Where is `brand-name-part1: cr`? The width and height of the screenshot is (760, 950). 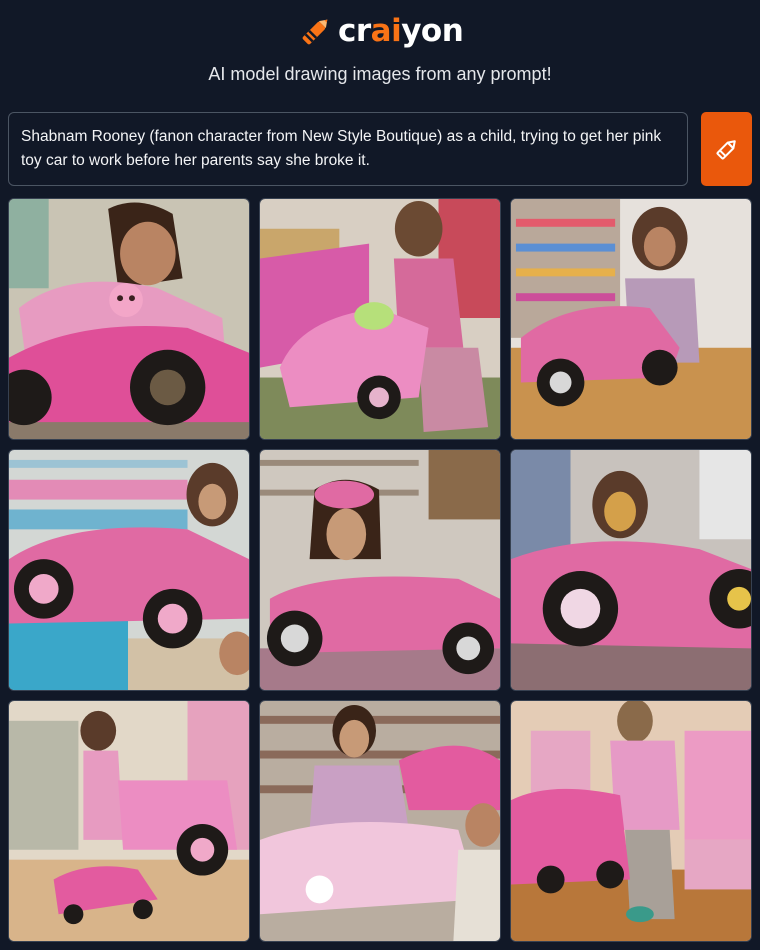
brand-name-part1: cr is located at coordinates (354, 31).